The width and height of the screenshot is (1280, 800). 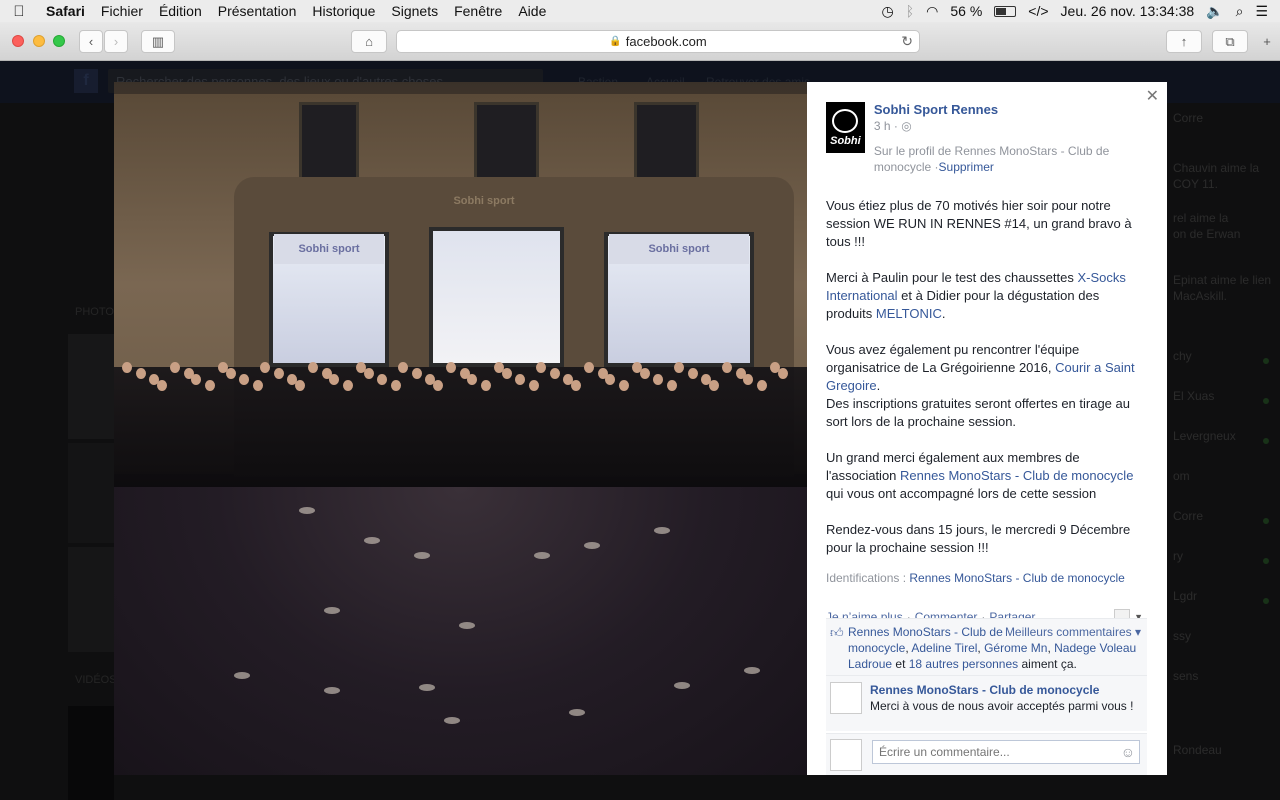 What do you see at coordinates (907, 41) in the screenshot?
I see `reload-icon: ↻` at bounding box center [907, 41].